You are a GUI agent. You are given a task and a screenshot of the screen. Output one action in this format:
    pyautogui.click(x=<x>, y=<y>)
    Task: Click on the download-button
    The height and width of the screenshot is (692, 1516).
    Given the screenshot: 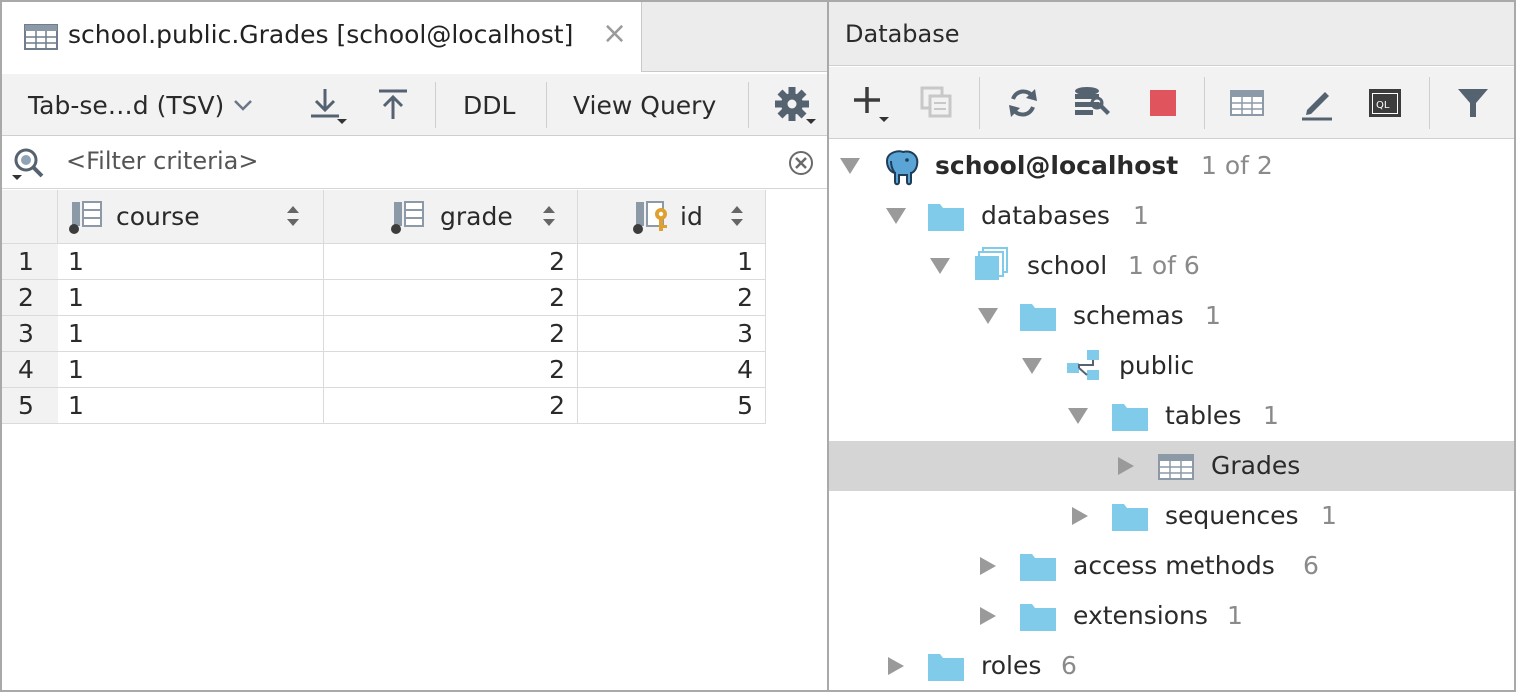 What is the action you would take?
    pyautogui.click(x=328, y=105)
    